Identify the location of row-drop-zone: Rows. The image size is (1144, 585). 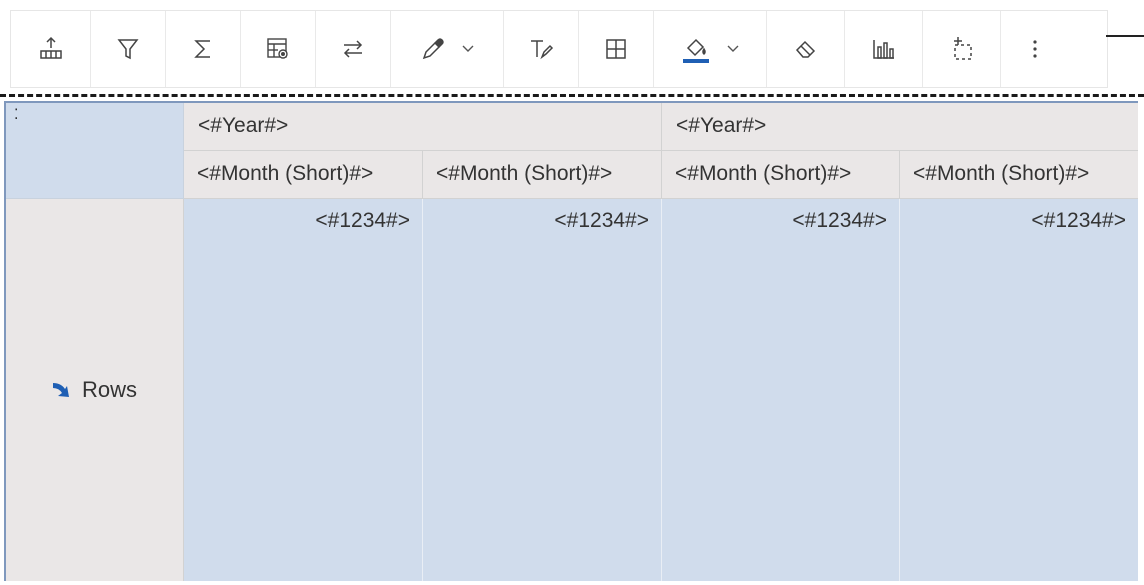
(95, 390).